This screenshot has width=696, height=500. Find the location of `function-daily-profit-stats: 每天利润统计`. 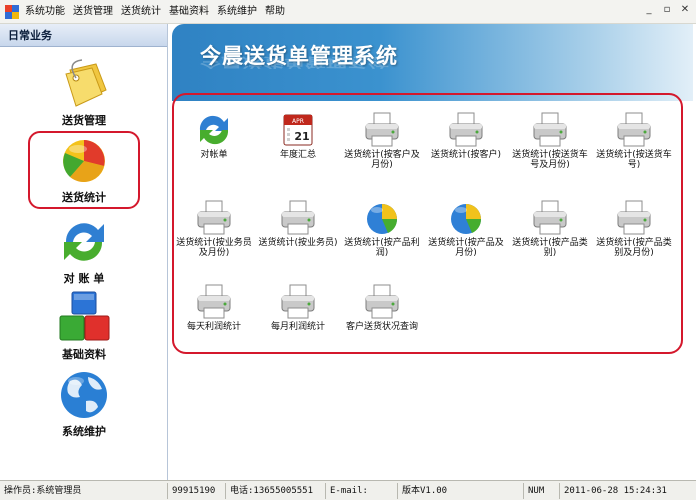

function-daily-profit-stats: 每天利润统计 is located at coordinates (214, 307).